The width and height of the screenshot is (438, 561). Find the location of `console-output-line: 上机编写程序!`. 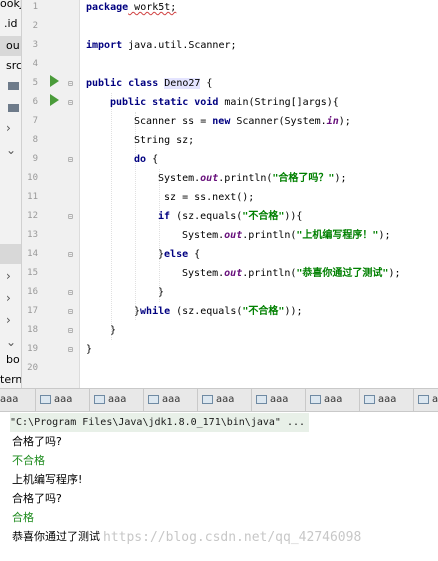

console-output-line: 上机编写程序! is located at coordinates (47, 479).